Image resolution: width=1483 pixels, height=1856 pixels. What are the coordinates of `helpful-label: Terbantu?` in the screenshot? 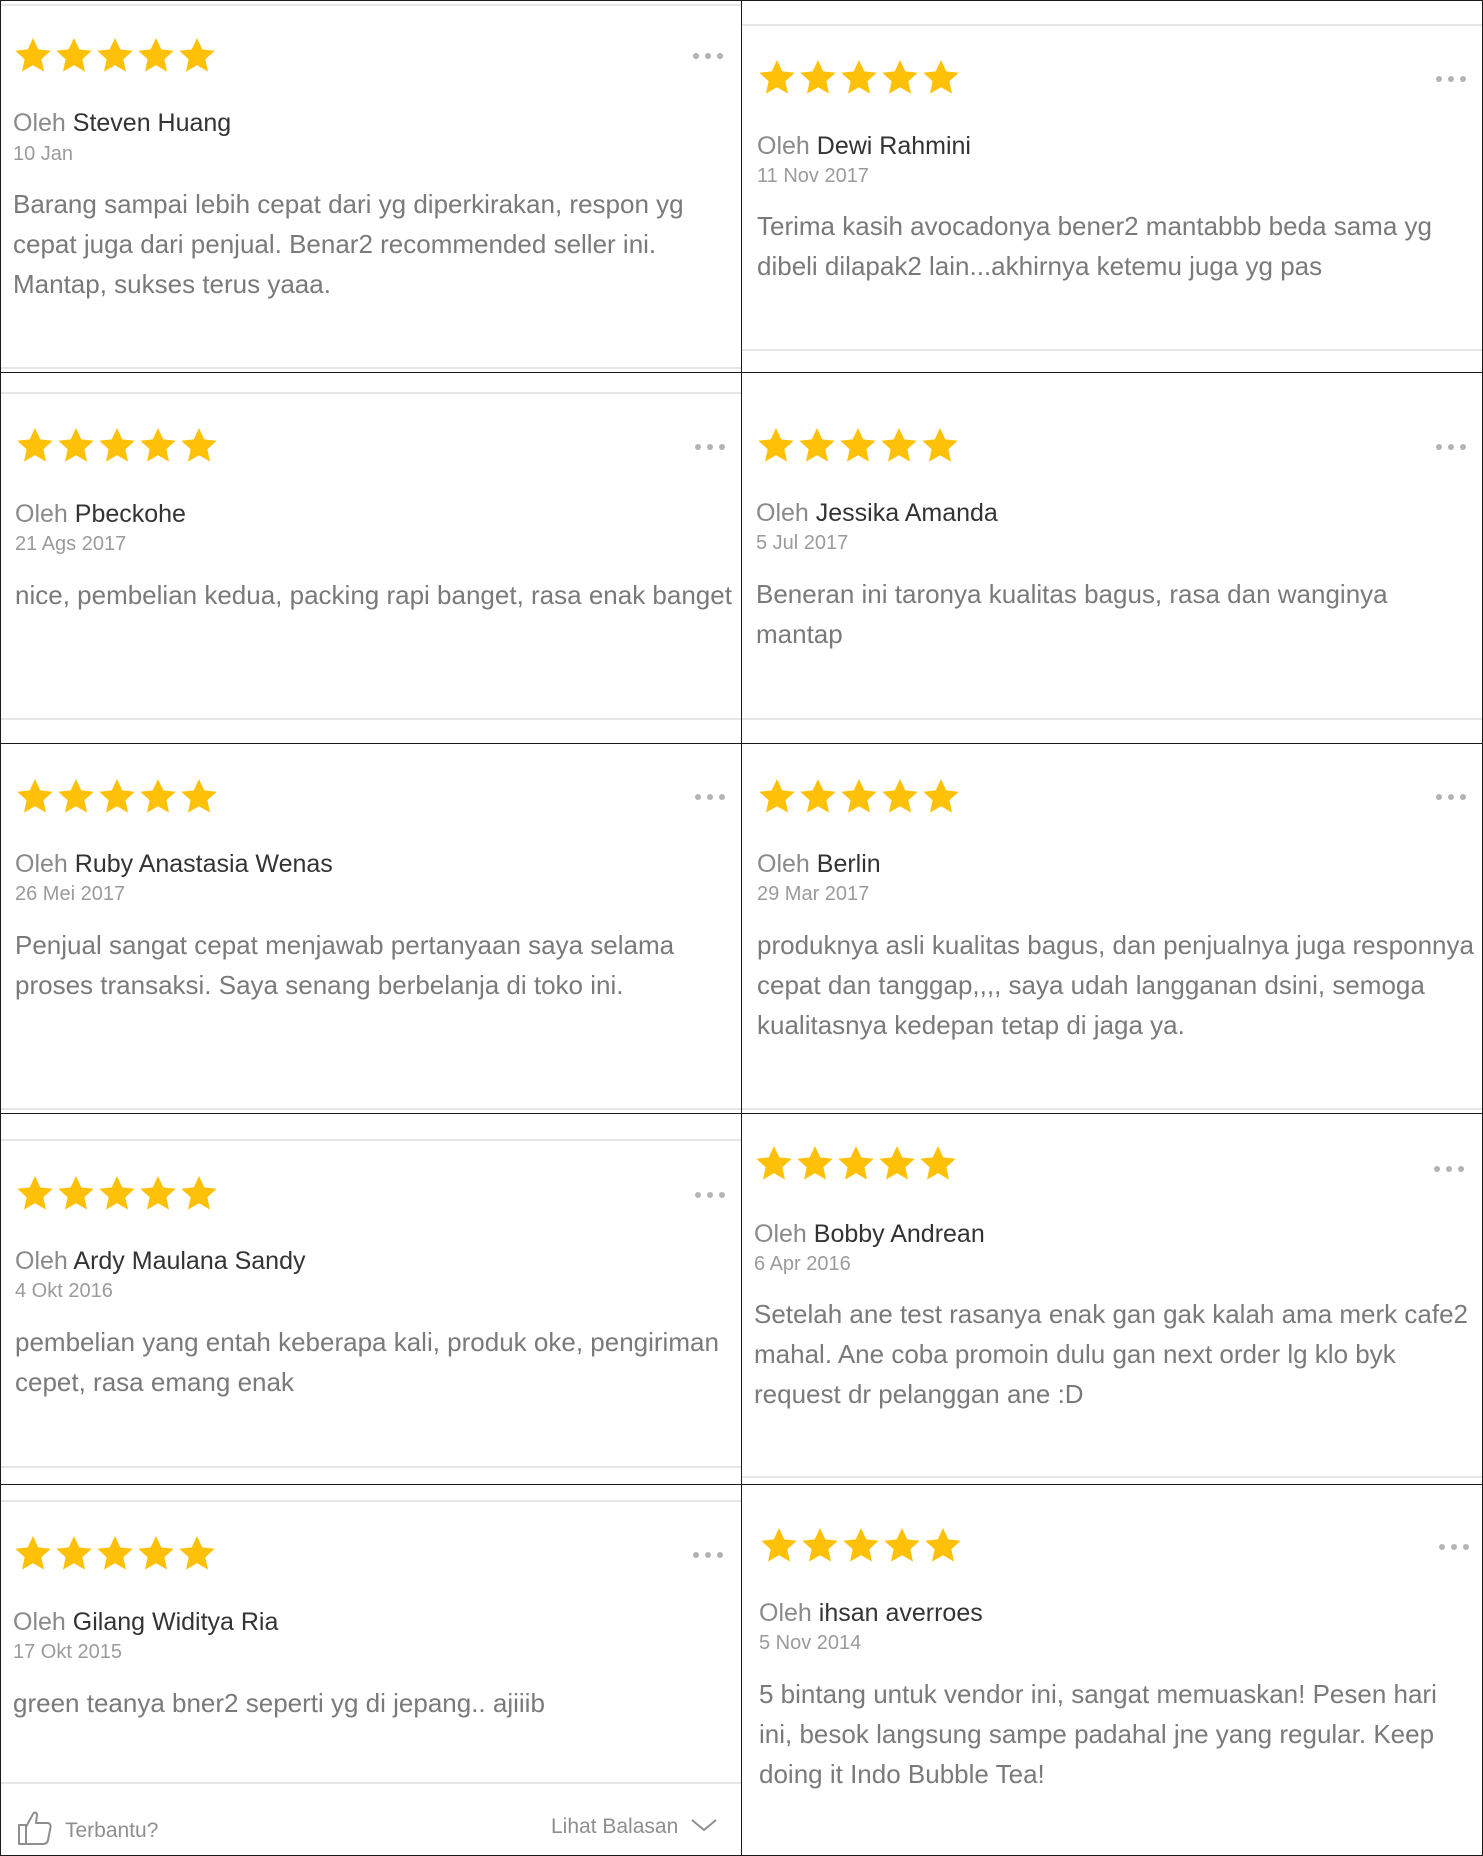 It's located at (112, 1830).